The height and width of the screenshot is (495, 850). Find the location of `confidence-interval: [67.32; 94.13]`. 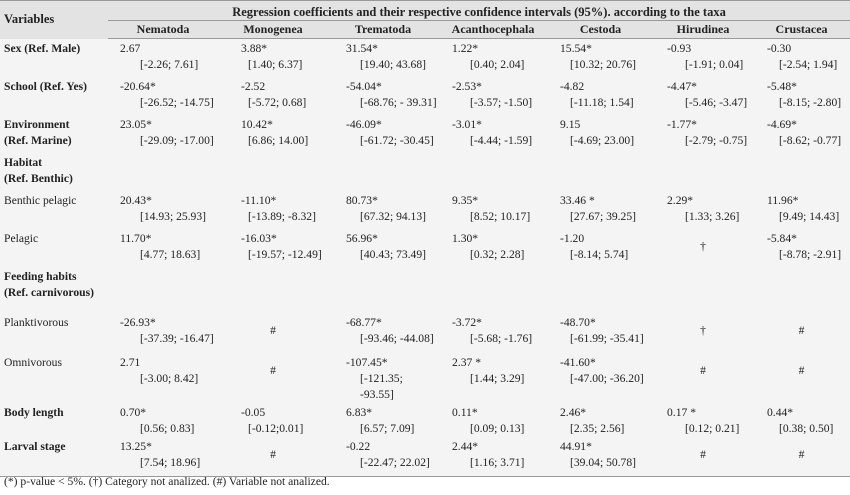

confidence-interval: [67.32; 94.13] is located at coordinates (393, 216).